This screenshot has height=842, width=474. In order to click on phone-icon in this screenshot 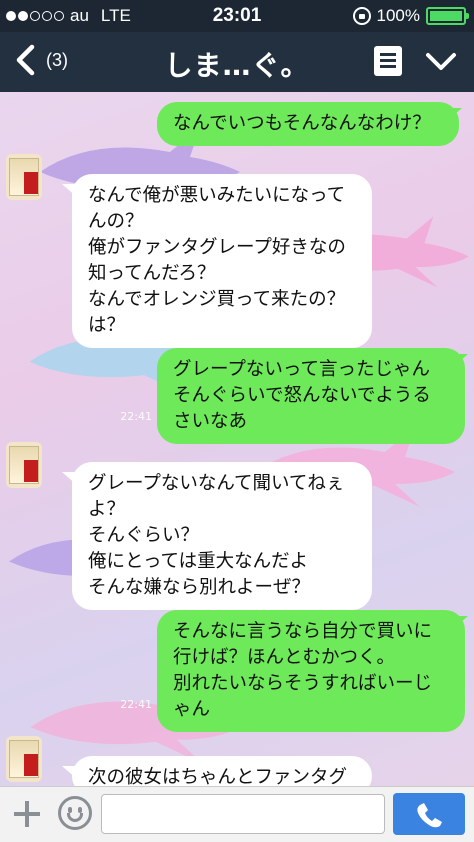, I will do `click(429, 815)`.